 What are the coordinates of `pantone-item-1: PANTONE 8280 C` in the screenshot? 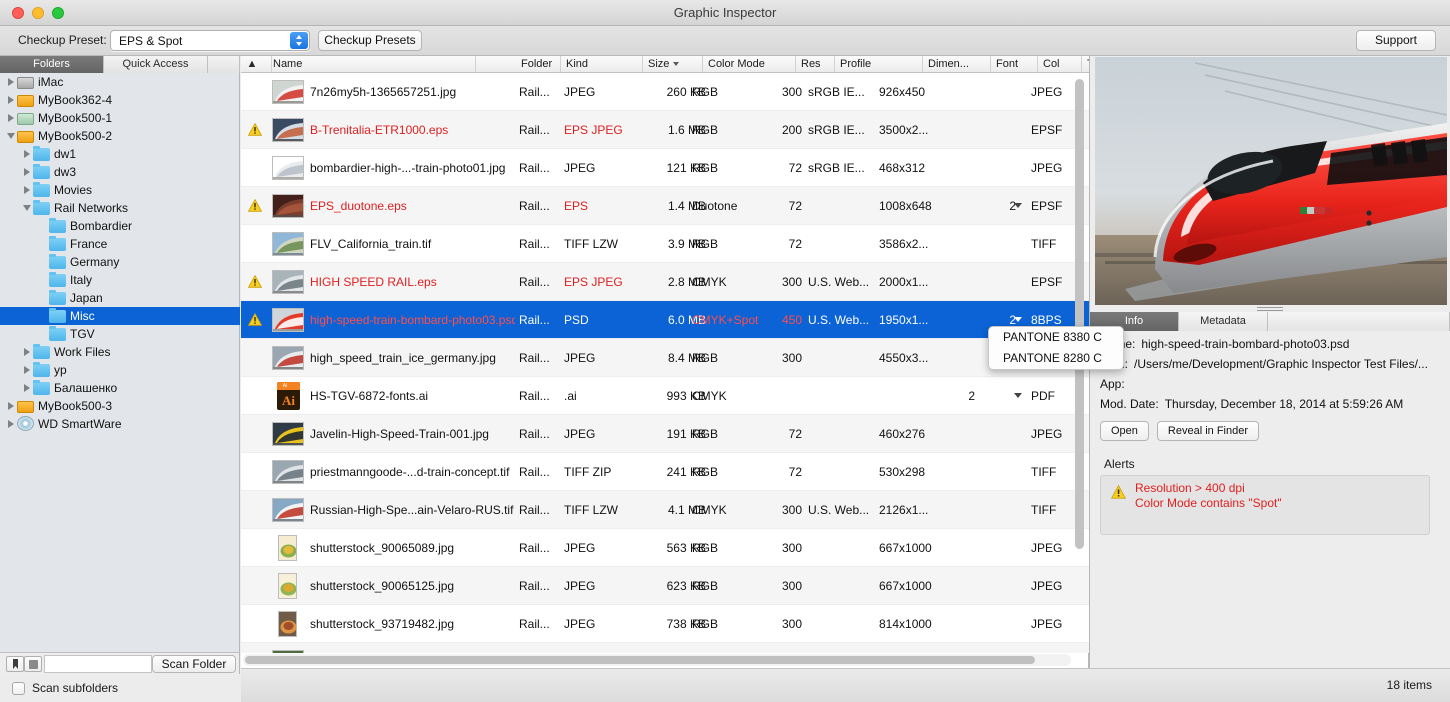 It's located at (1056, 358).